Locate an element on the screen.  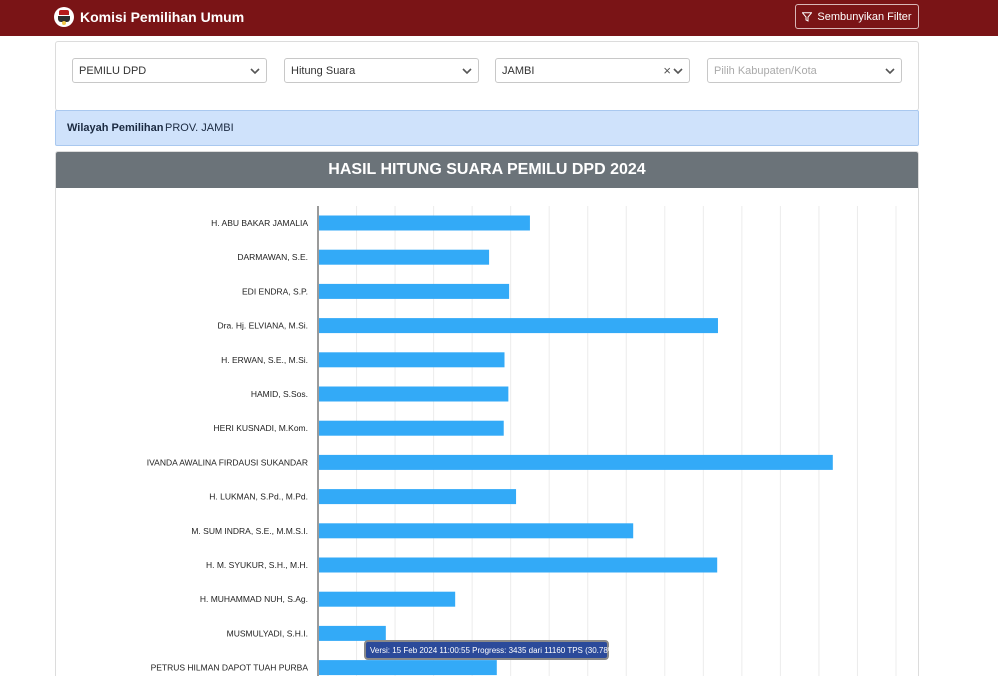
category-label: DARMAWAN, S.E. is located at coordinates (272, 257).